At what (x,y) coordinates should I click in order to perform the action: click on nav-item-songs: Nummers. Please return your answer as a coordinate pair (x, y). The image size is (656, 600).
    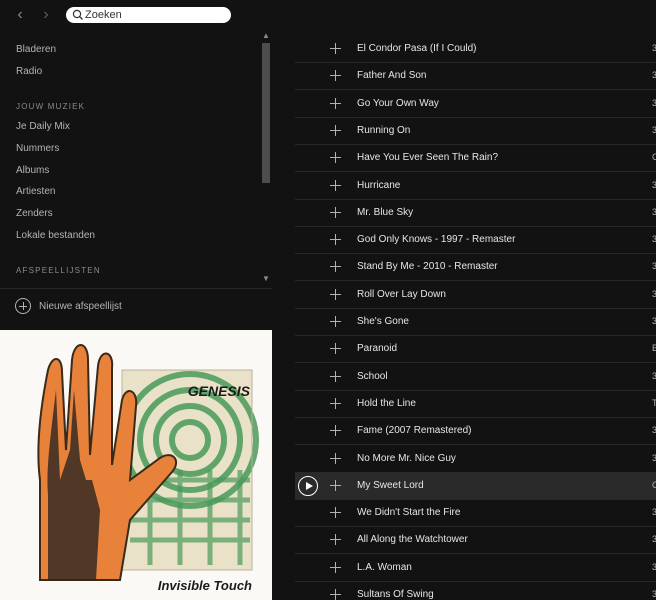
    Looking at the image, I should click on (37, 148).